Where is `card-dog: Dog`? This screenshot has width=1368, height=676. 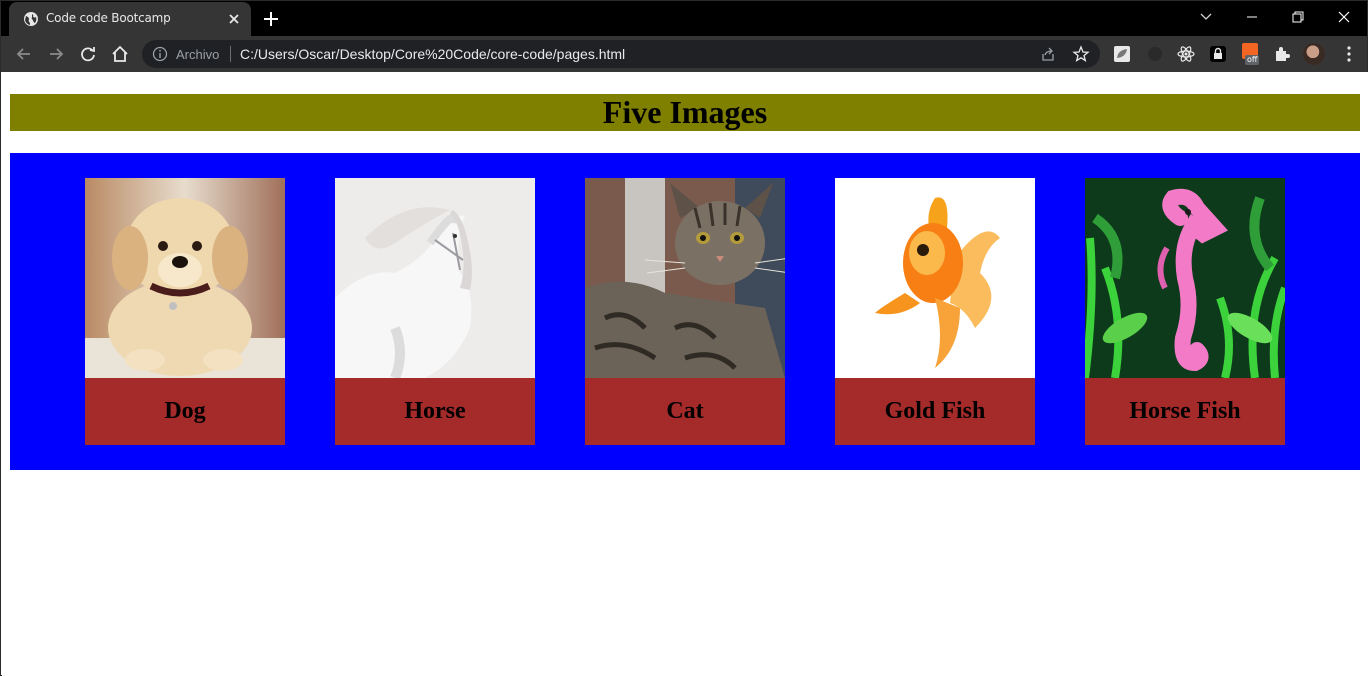 card-dog: Dog is located at coordinates (185, 311).